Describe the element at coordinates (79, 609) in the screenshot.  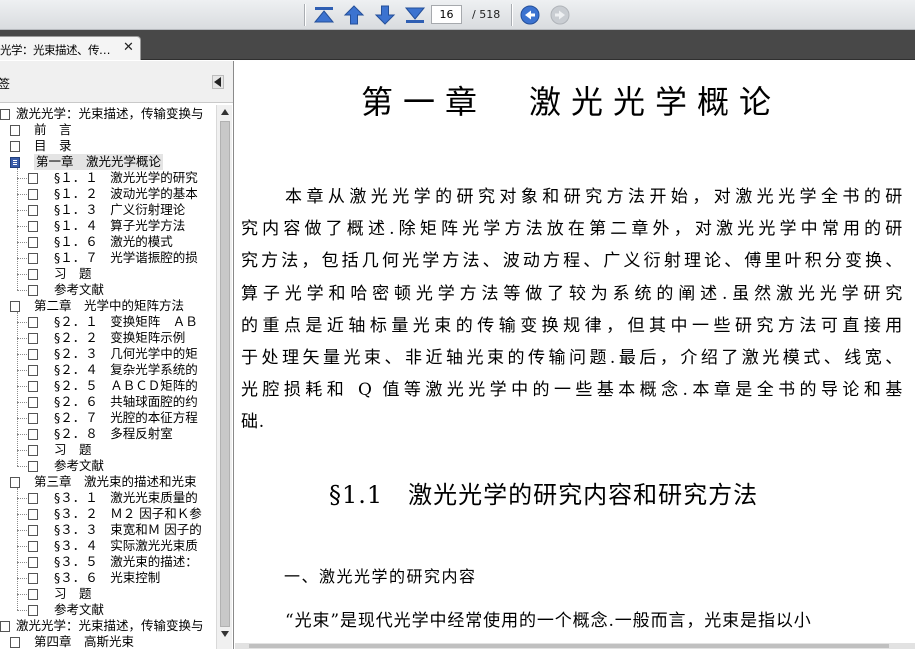
I see `bookmark-item-label: 参考文献` at that location.